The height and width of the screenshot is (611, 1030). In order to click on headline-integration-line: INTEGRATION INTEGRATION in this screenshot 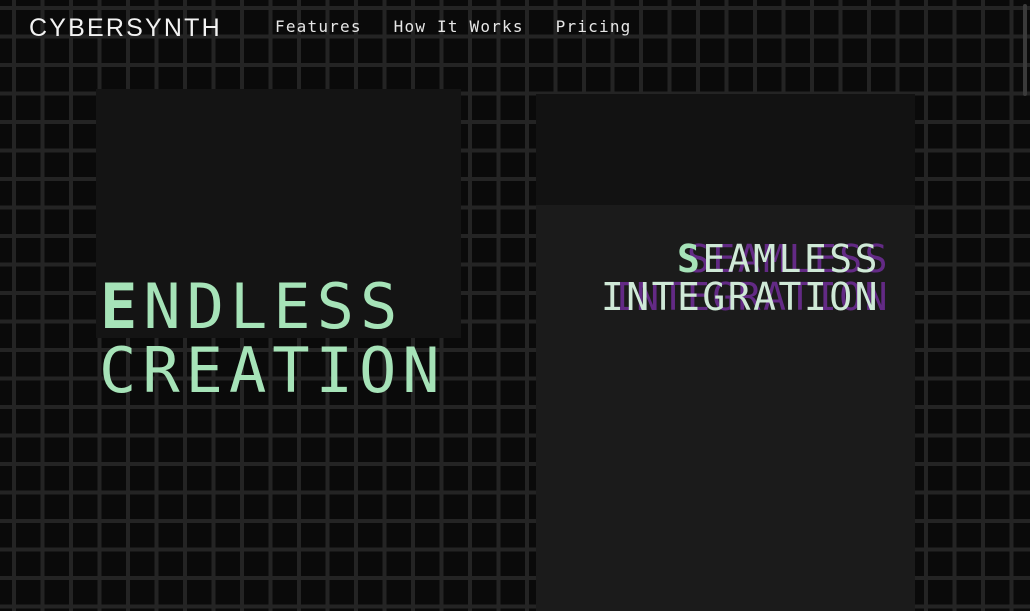, I will do `click(744, 297)`.